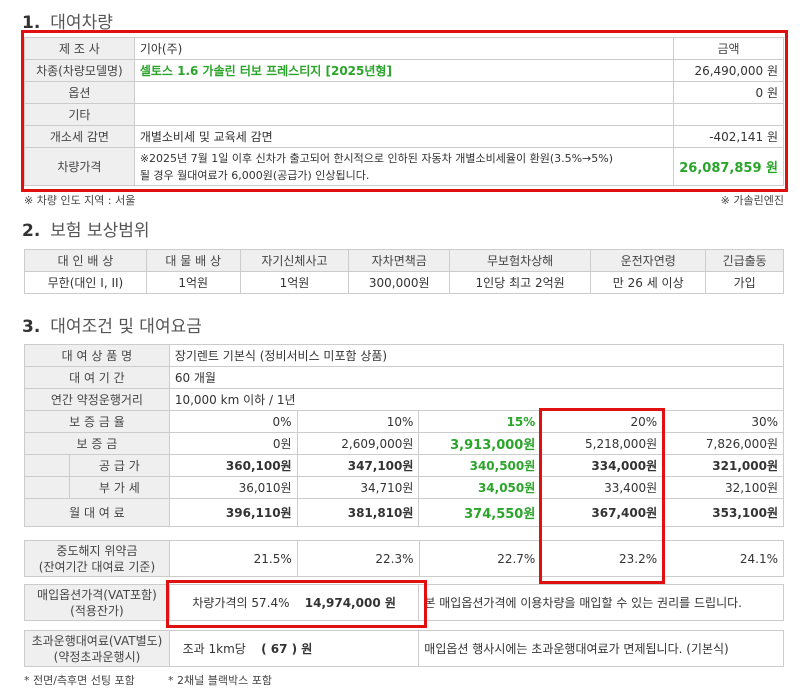  I want to click on excess-value: 조과 1km당 ( 67 ) 원, so click(294, 648).